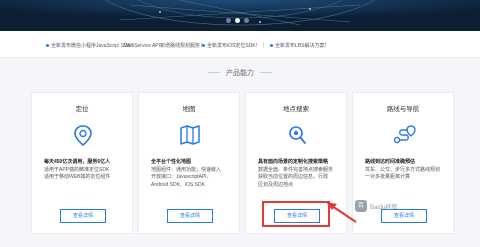  Describe the element at coordinates (296, 109) in the screenshot. I see `card-title: 地点搜索` at that location.